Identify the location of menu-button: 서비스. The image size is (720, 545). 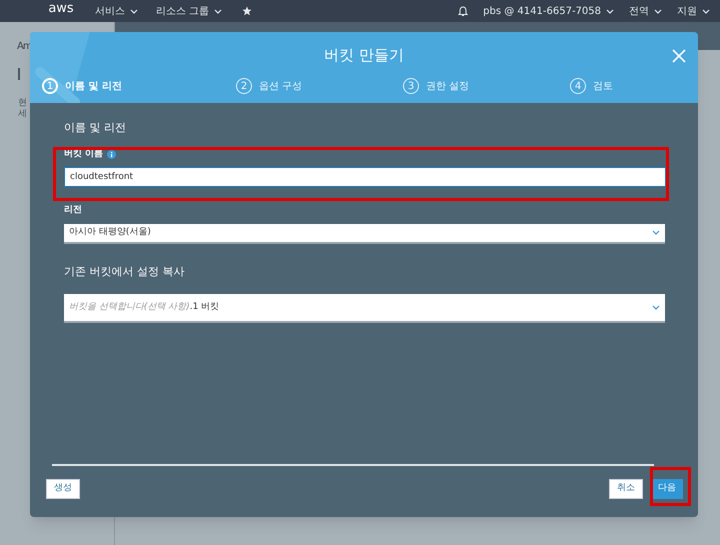
(116, 11).